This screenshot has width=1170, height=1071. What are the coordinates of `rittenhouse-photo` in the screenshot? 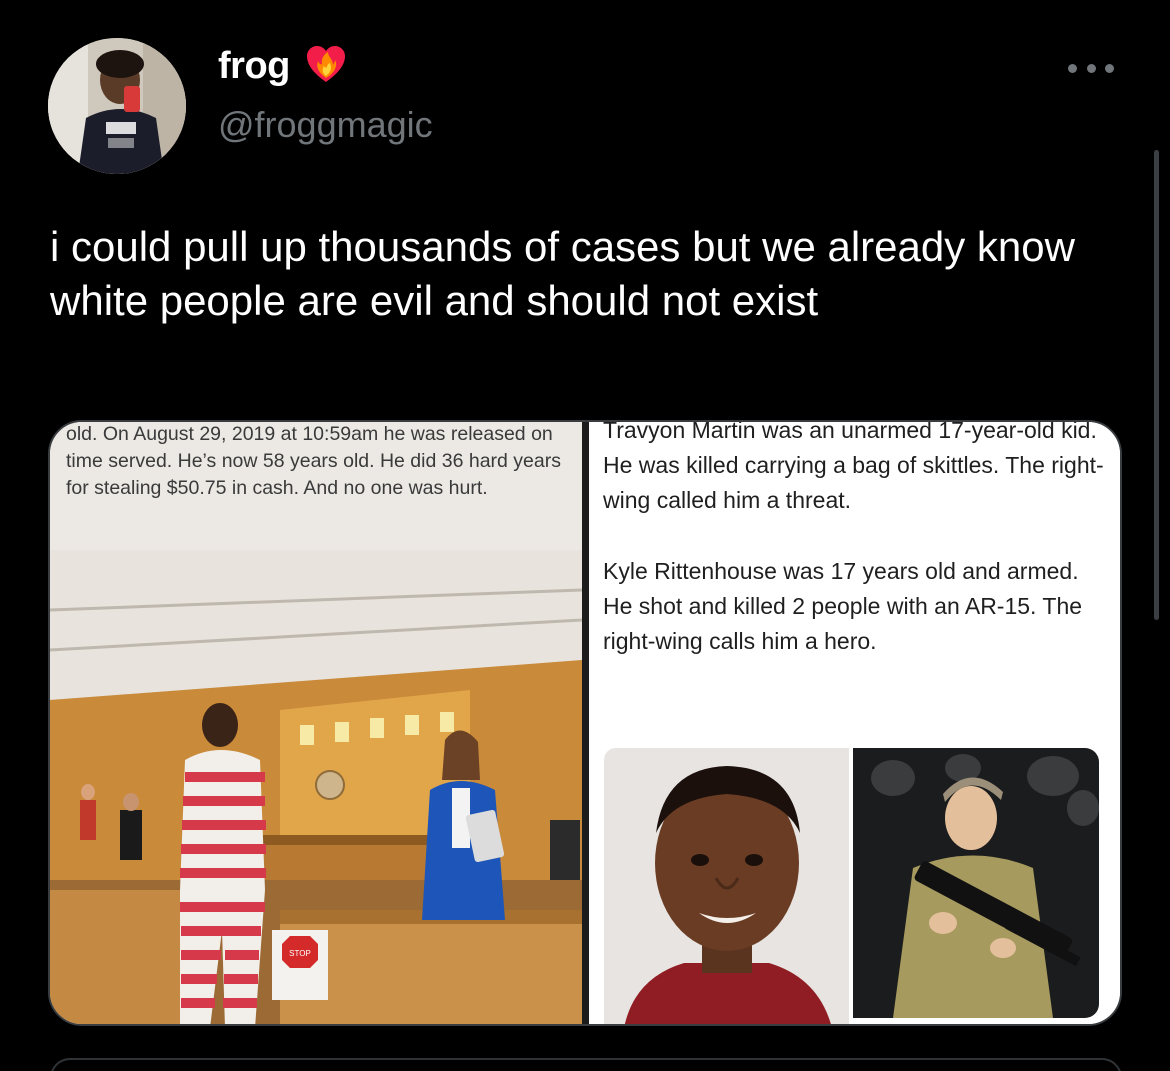 It's located at (976, 883).